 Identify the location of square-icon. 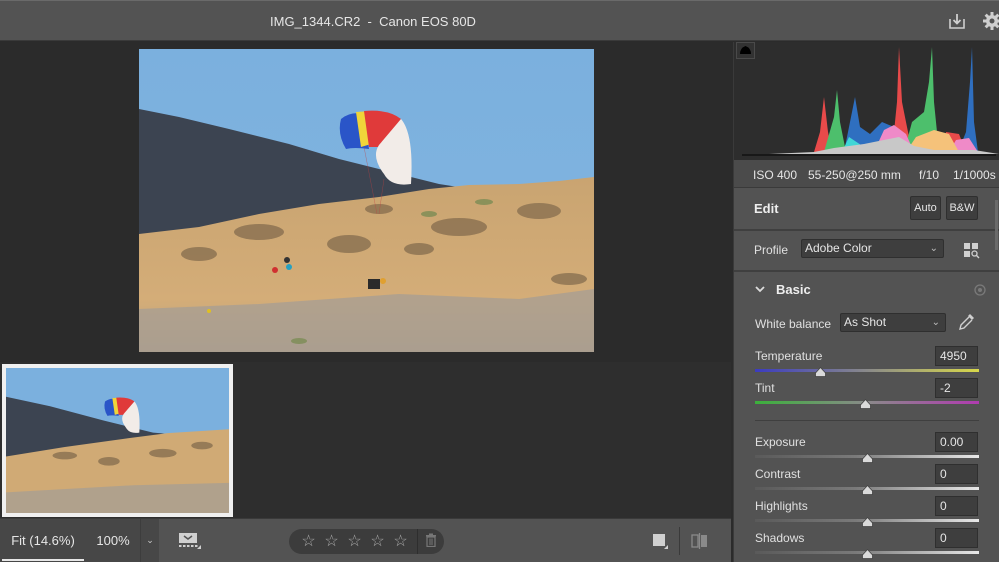
(660, 541).